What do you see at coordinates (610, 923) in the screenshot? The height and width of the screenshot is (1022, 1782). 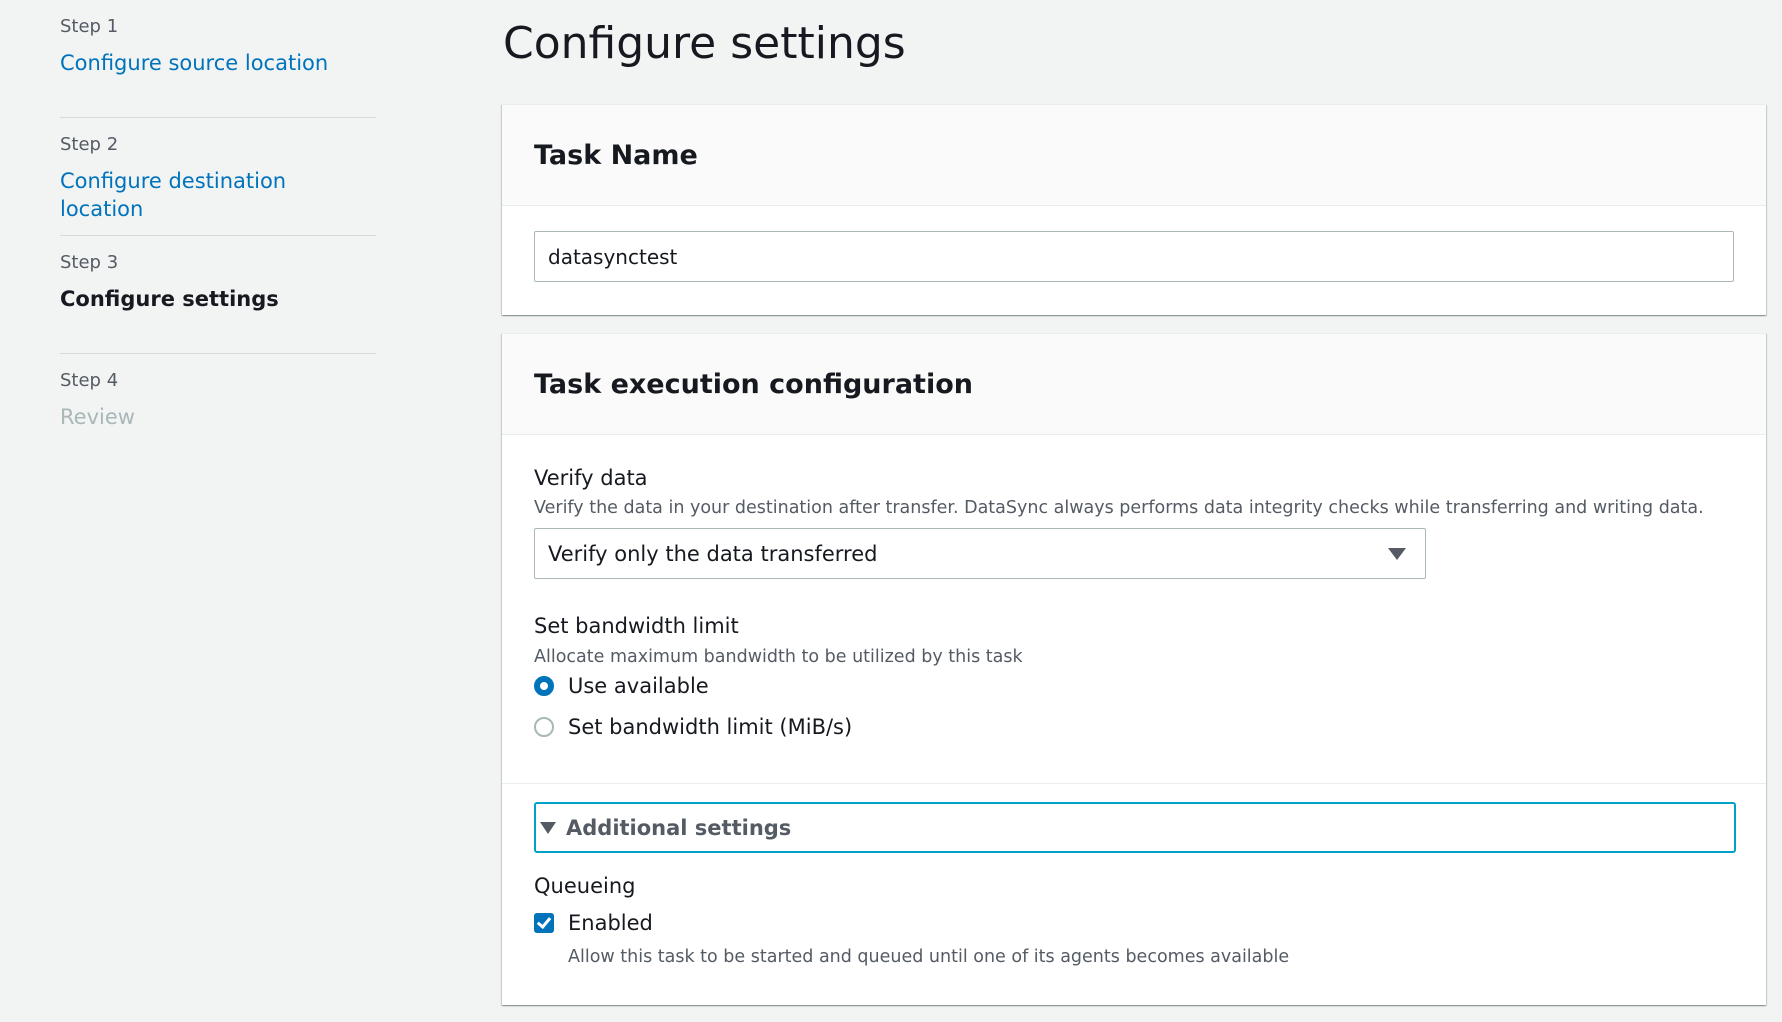 I see `checkbox-label: Enabled` at bounding box center [610, 923].